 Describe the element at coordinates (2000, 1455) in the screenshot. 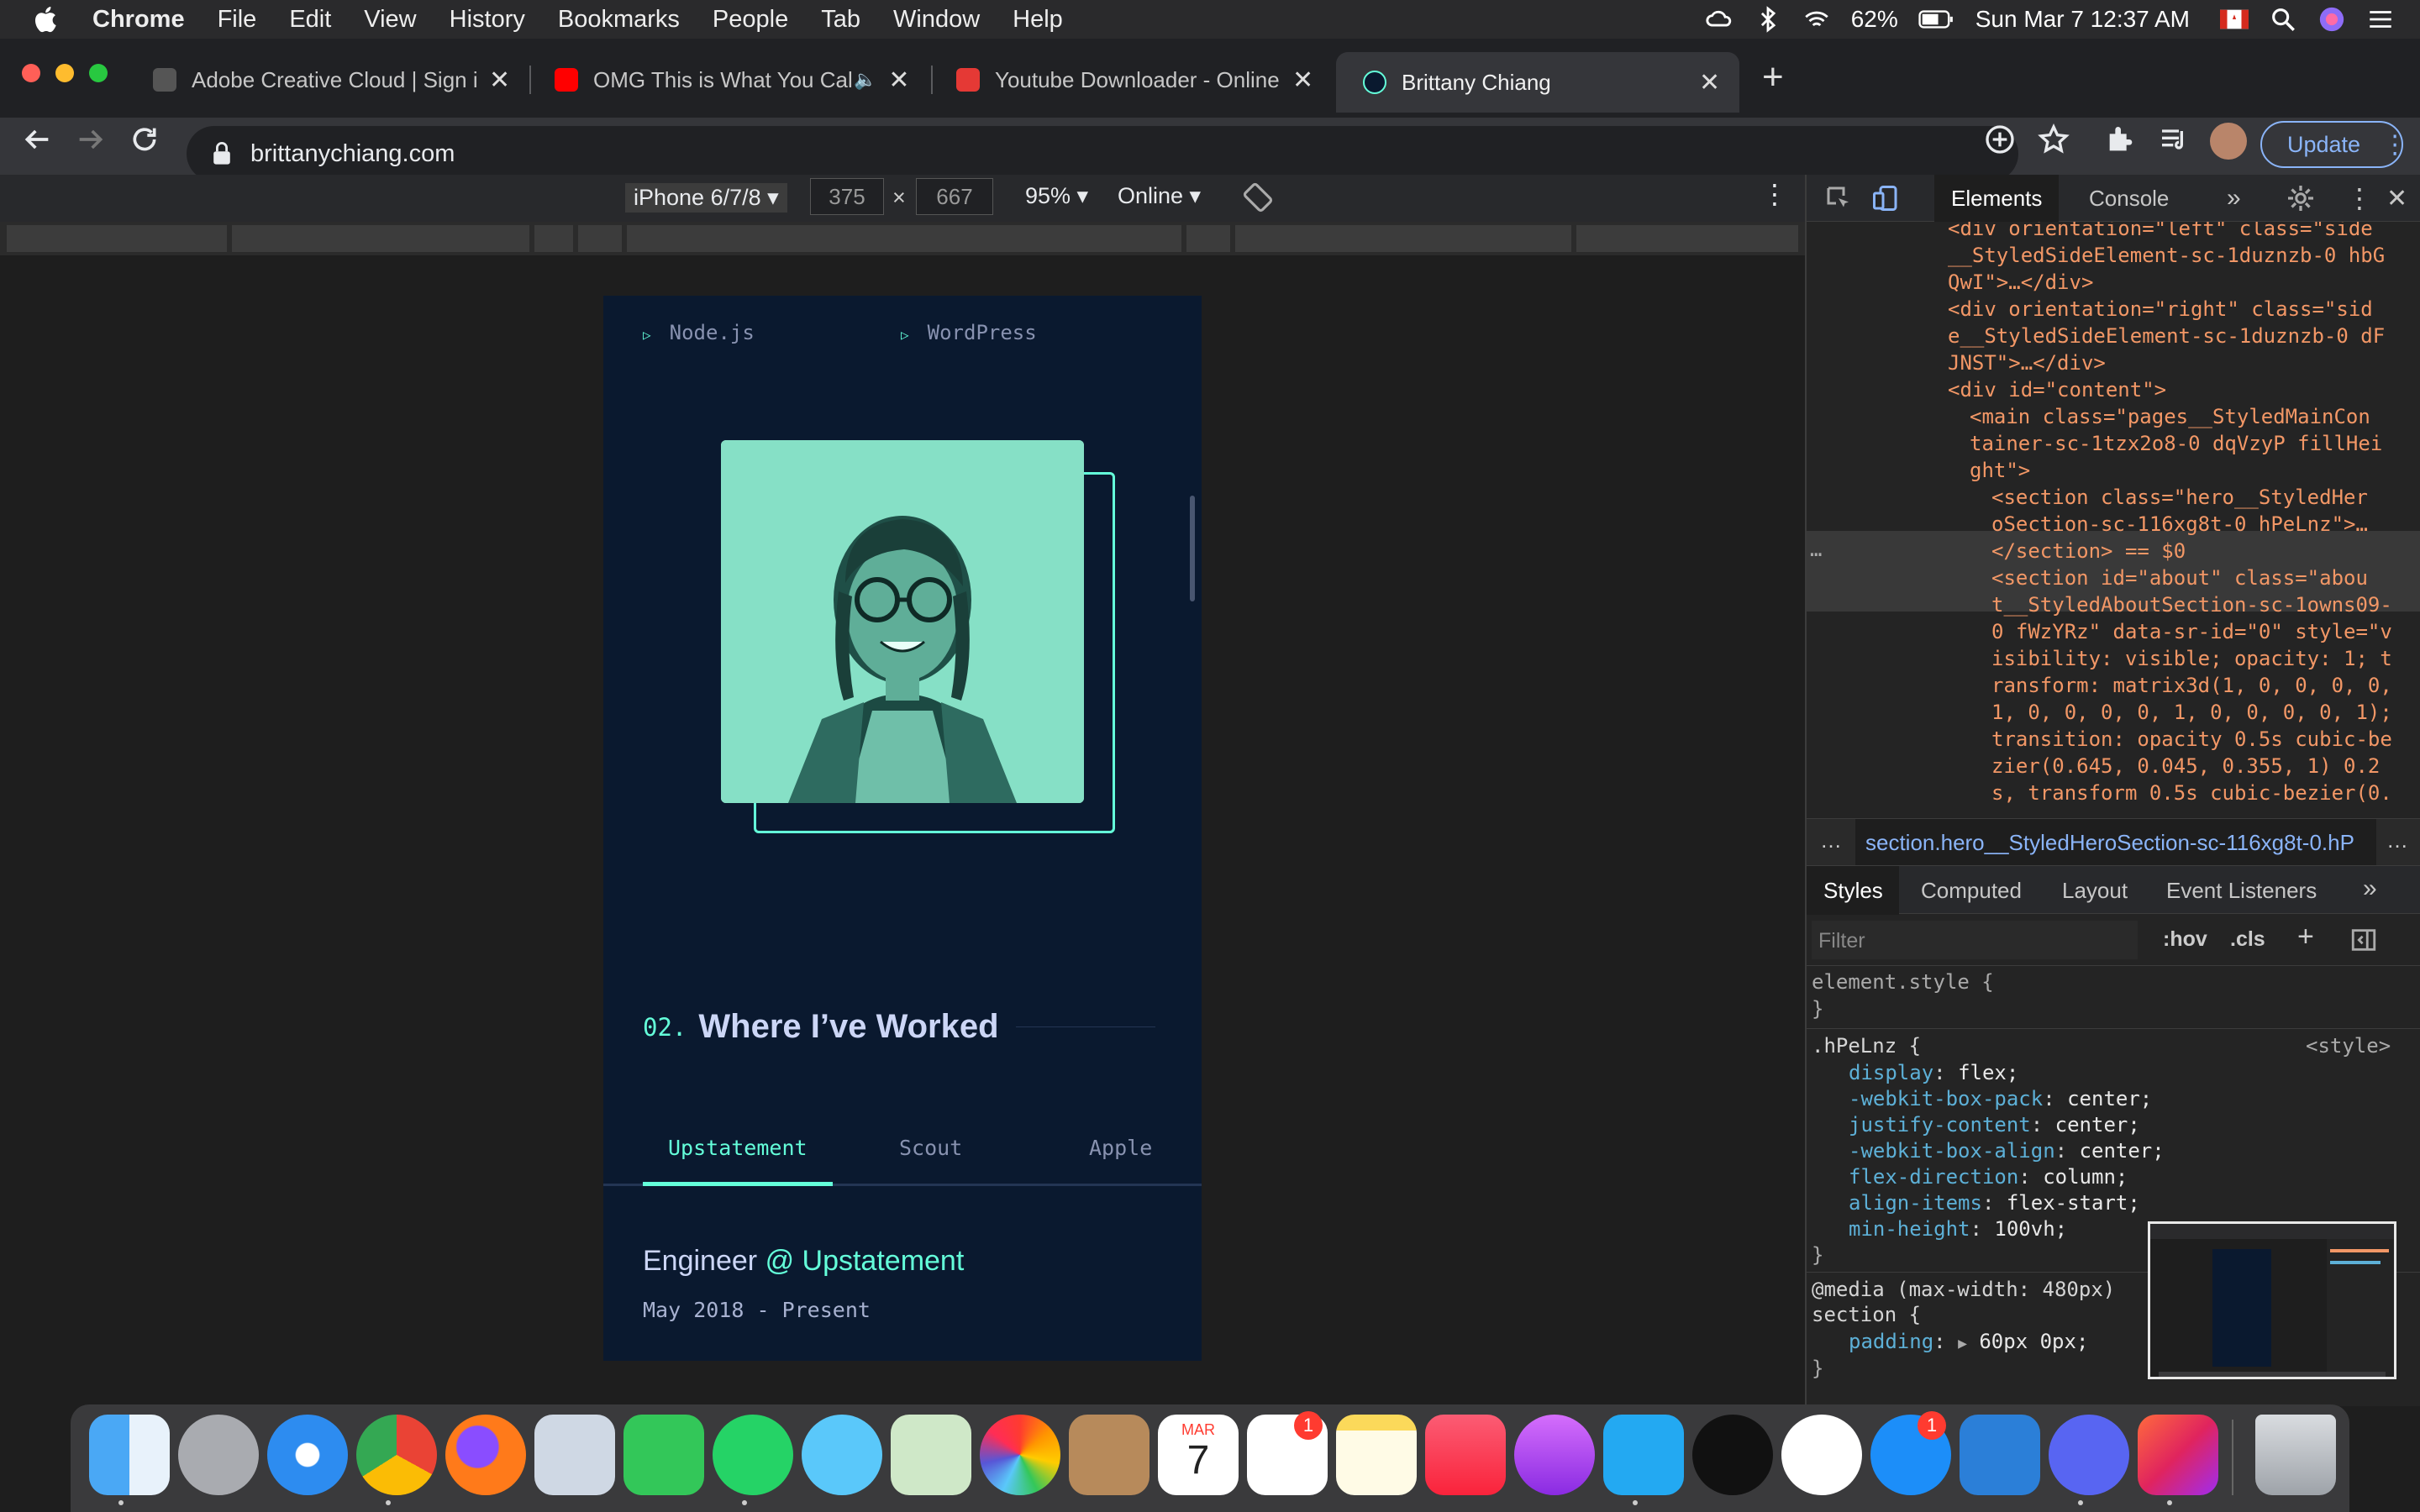

I see `dock-screenshot-tool-icon` at that location.